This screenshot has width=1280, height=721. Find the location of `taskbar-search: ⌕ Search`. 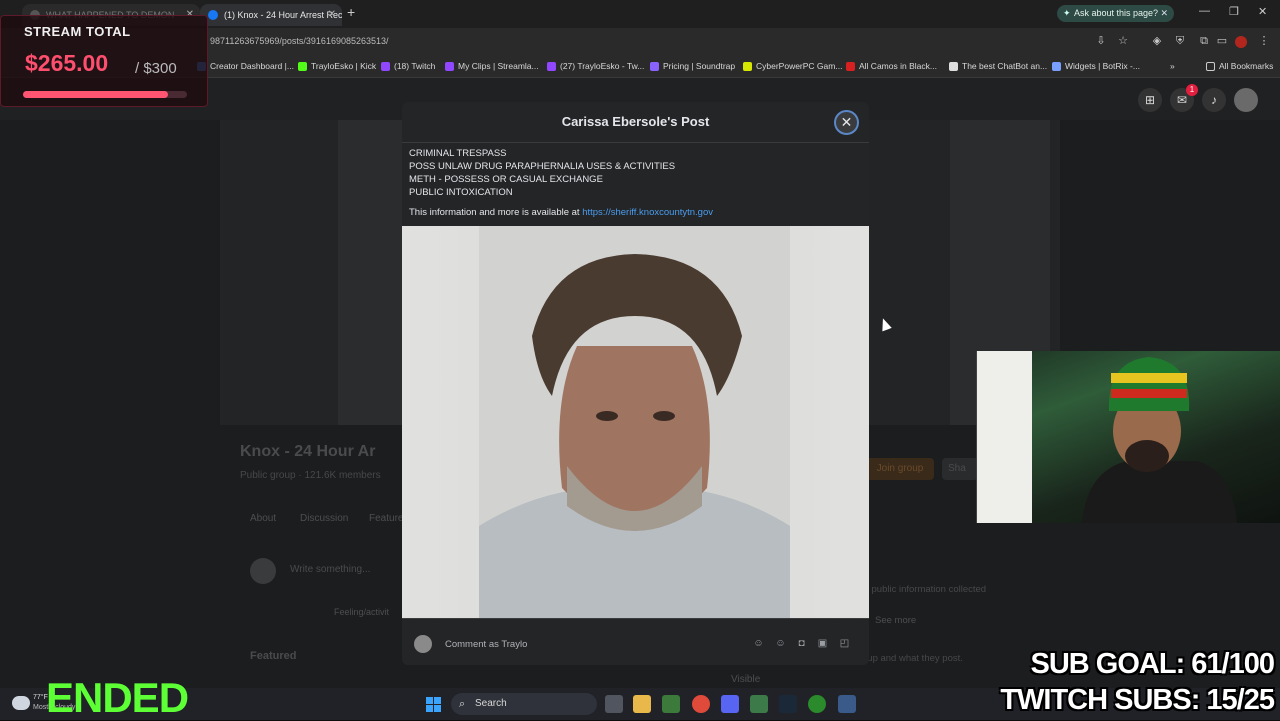

taskbar-search: ⌕ Search is located at coordinates (524, 704).